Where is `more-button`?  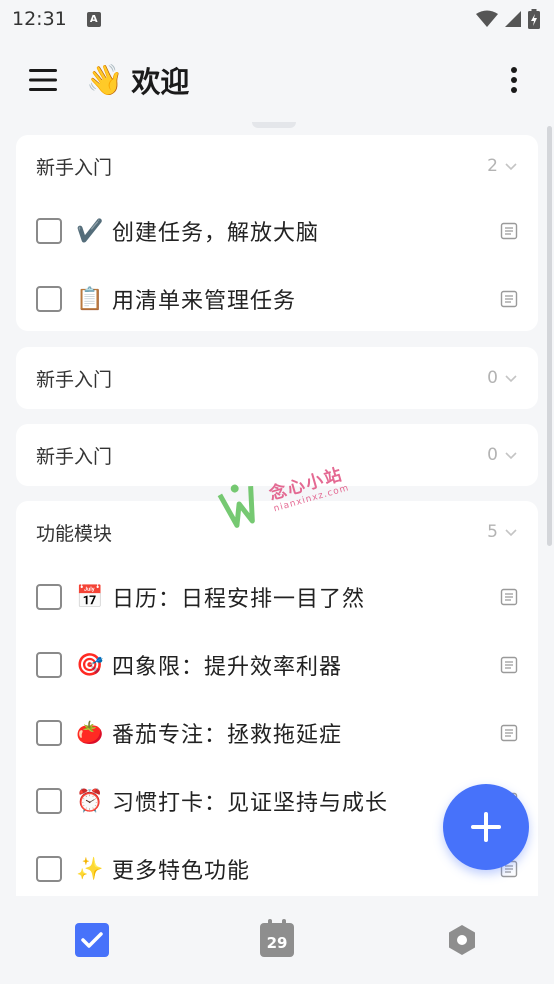 more-button is located at coordinates (514, 80).